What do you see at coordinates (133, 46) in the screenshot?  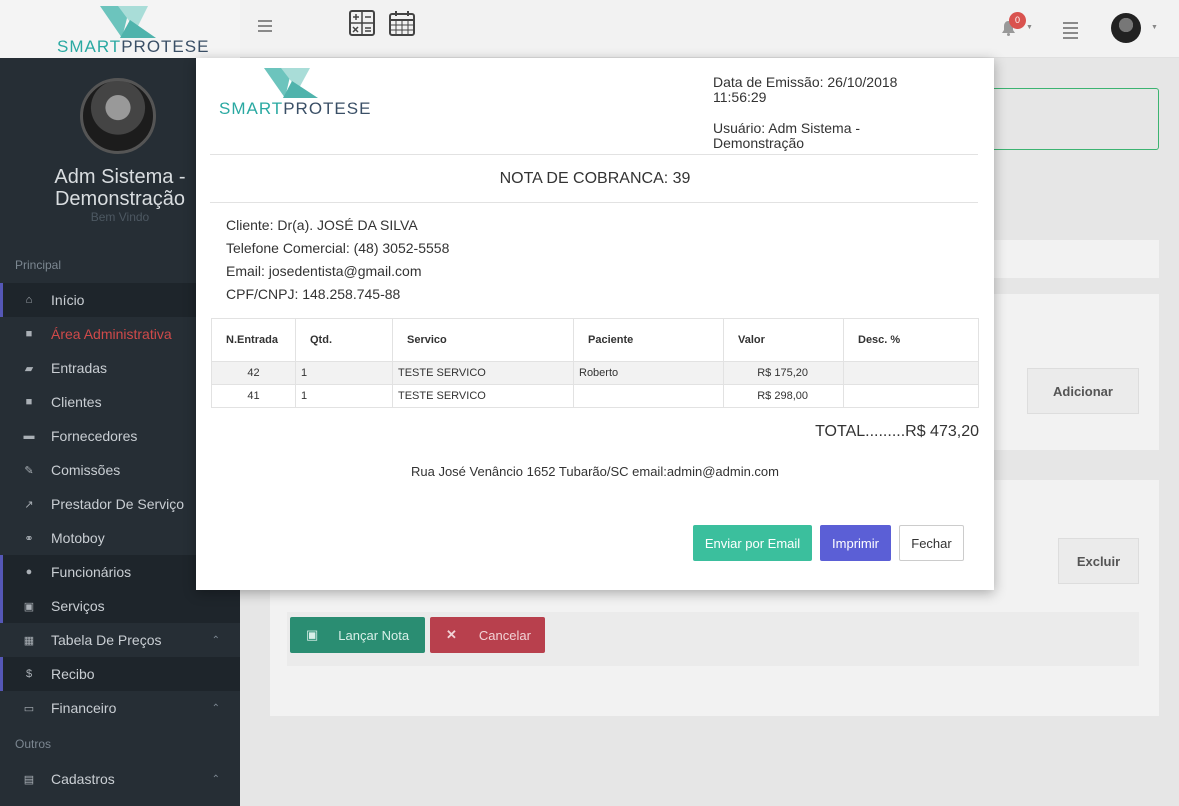 I see `brand-name: SMARTPROTESE` at bounding box center [133, 46].